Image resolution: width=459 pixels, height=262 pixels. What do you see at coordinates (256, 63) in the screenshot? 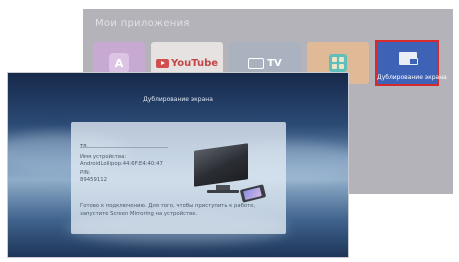
I see `tv-frame-icon` at bounding box center [256, 63].